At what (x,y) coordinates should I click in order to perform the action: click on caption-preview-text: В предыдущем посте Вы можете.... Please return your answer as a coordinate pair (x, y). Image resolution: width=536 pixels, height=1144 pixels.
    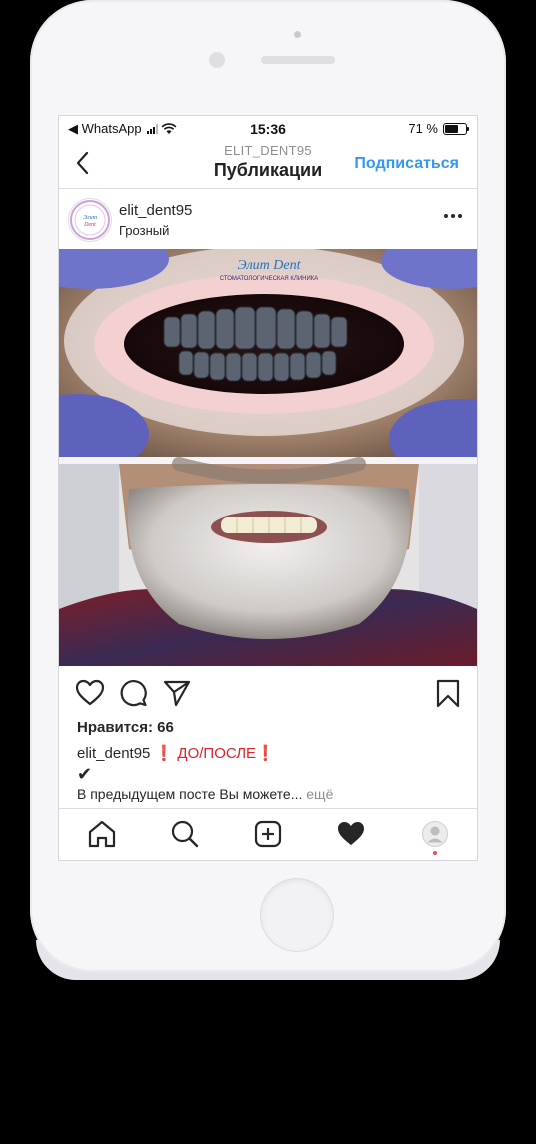
    Looking at the image, I should click on (190, 794).